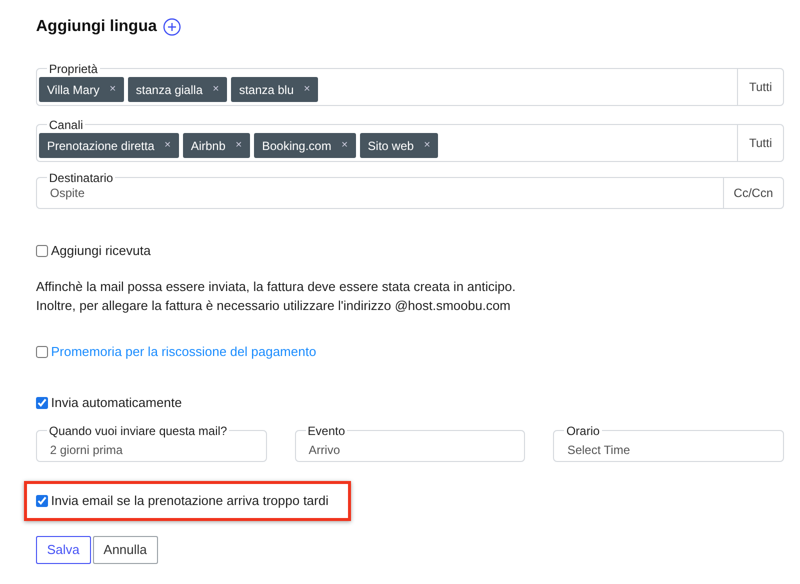 Image resolution: width=800 pixels, height=584 pixels. I want to click on tag-label: Airbnb, so click(208, 146).